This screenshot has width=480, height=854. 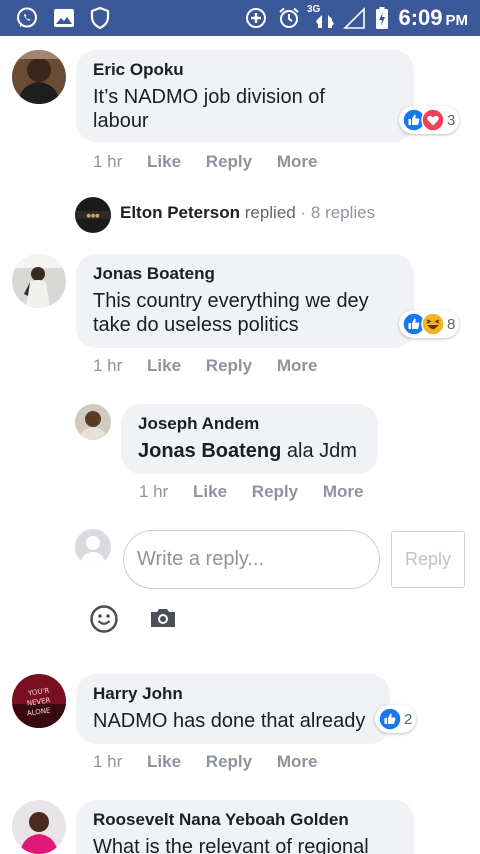 What do you see at coordinates (138, 694) in the screenshot?
I see `comment-author: Harry John` at bounding box center [138, 694].